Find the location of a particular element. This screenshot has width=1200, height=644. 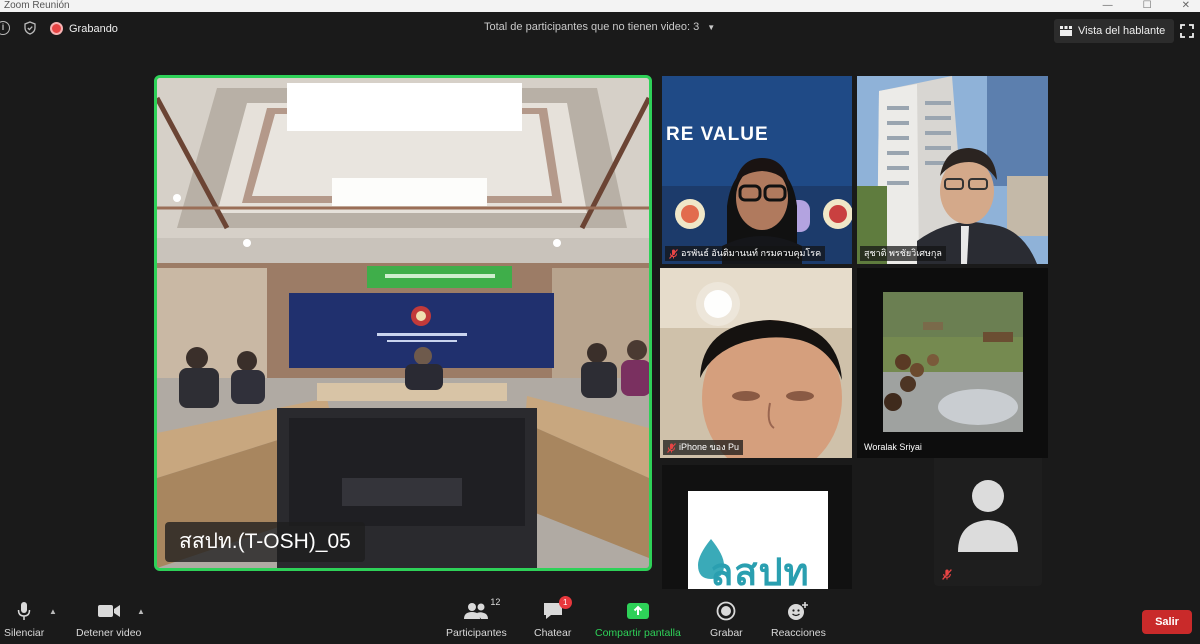

participants-button: 12 Participantes is located at coordinates (476, 618).